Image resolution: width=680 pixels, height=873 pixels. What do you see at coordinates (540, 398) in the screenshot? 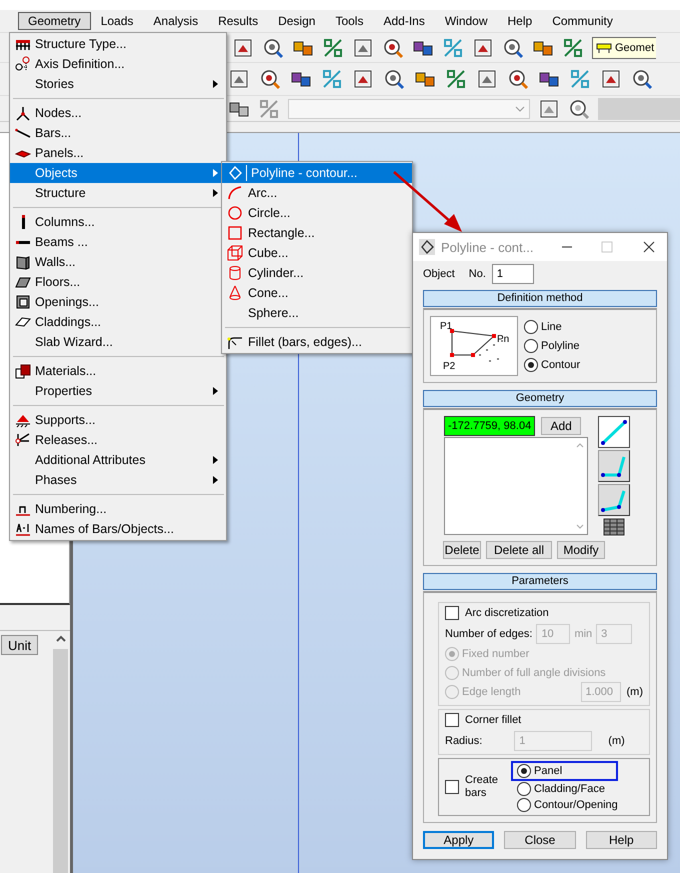
I see `section-header: Geometry` at bounding box center [540, 398].